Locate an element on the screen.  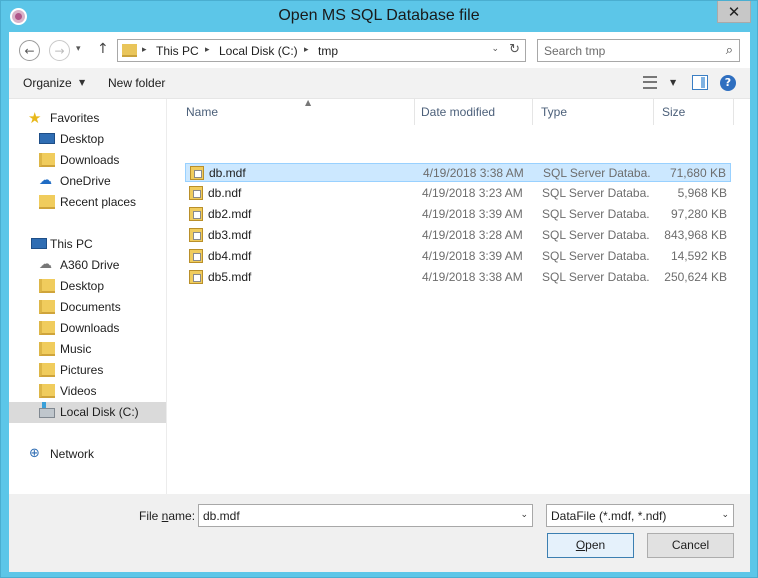
nav-item-network: ⊕ Network is located at coordinates (87, 454).